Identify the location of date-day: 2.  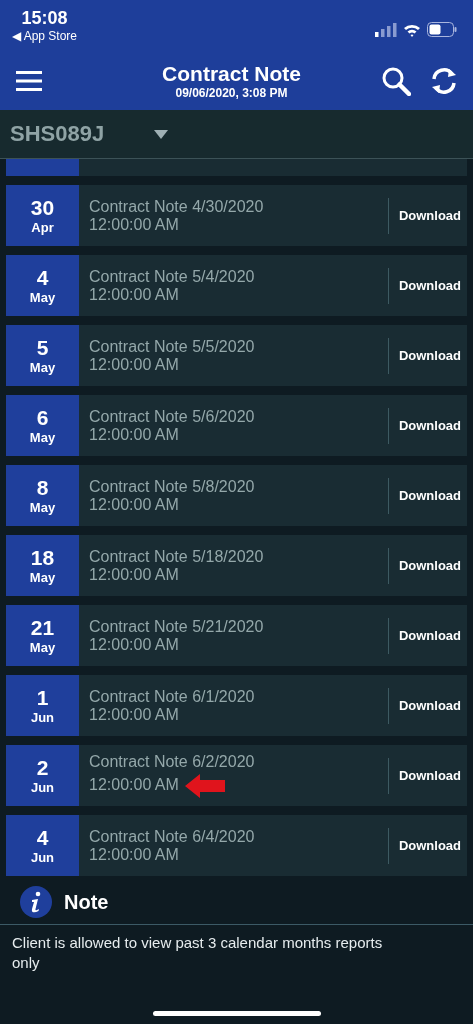
(42, 768).